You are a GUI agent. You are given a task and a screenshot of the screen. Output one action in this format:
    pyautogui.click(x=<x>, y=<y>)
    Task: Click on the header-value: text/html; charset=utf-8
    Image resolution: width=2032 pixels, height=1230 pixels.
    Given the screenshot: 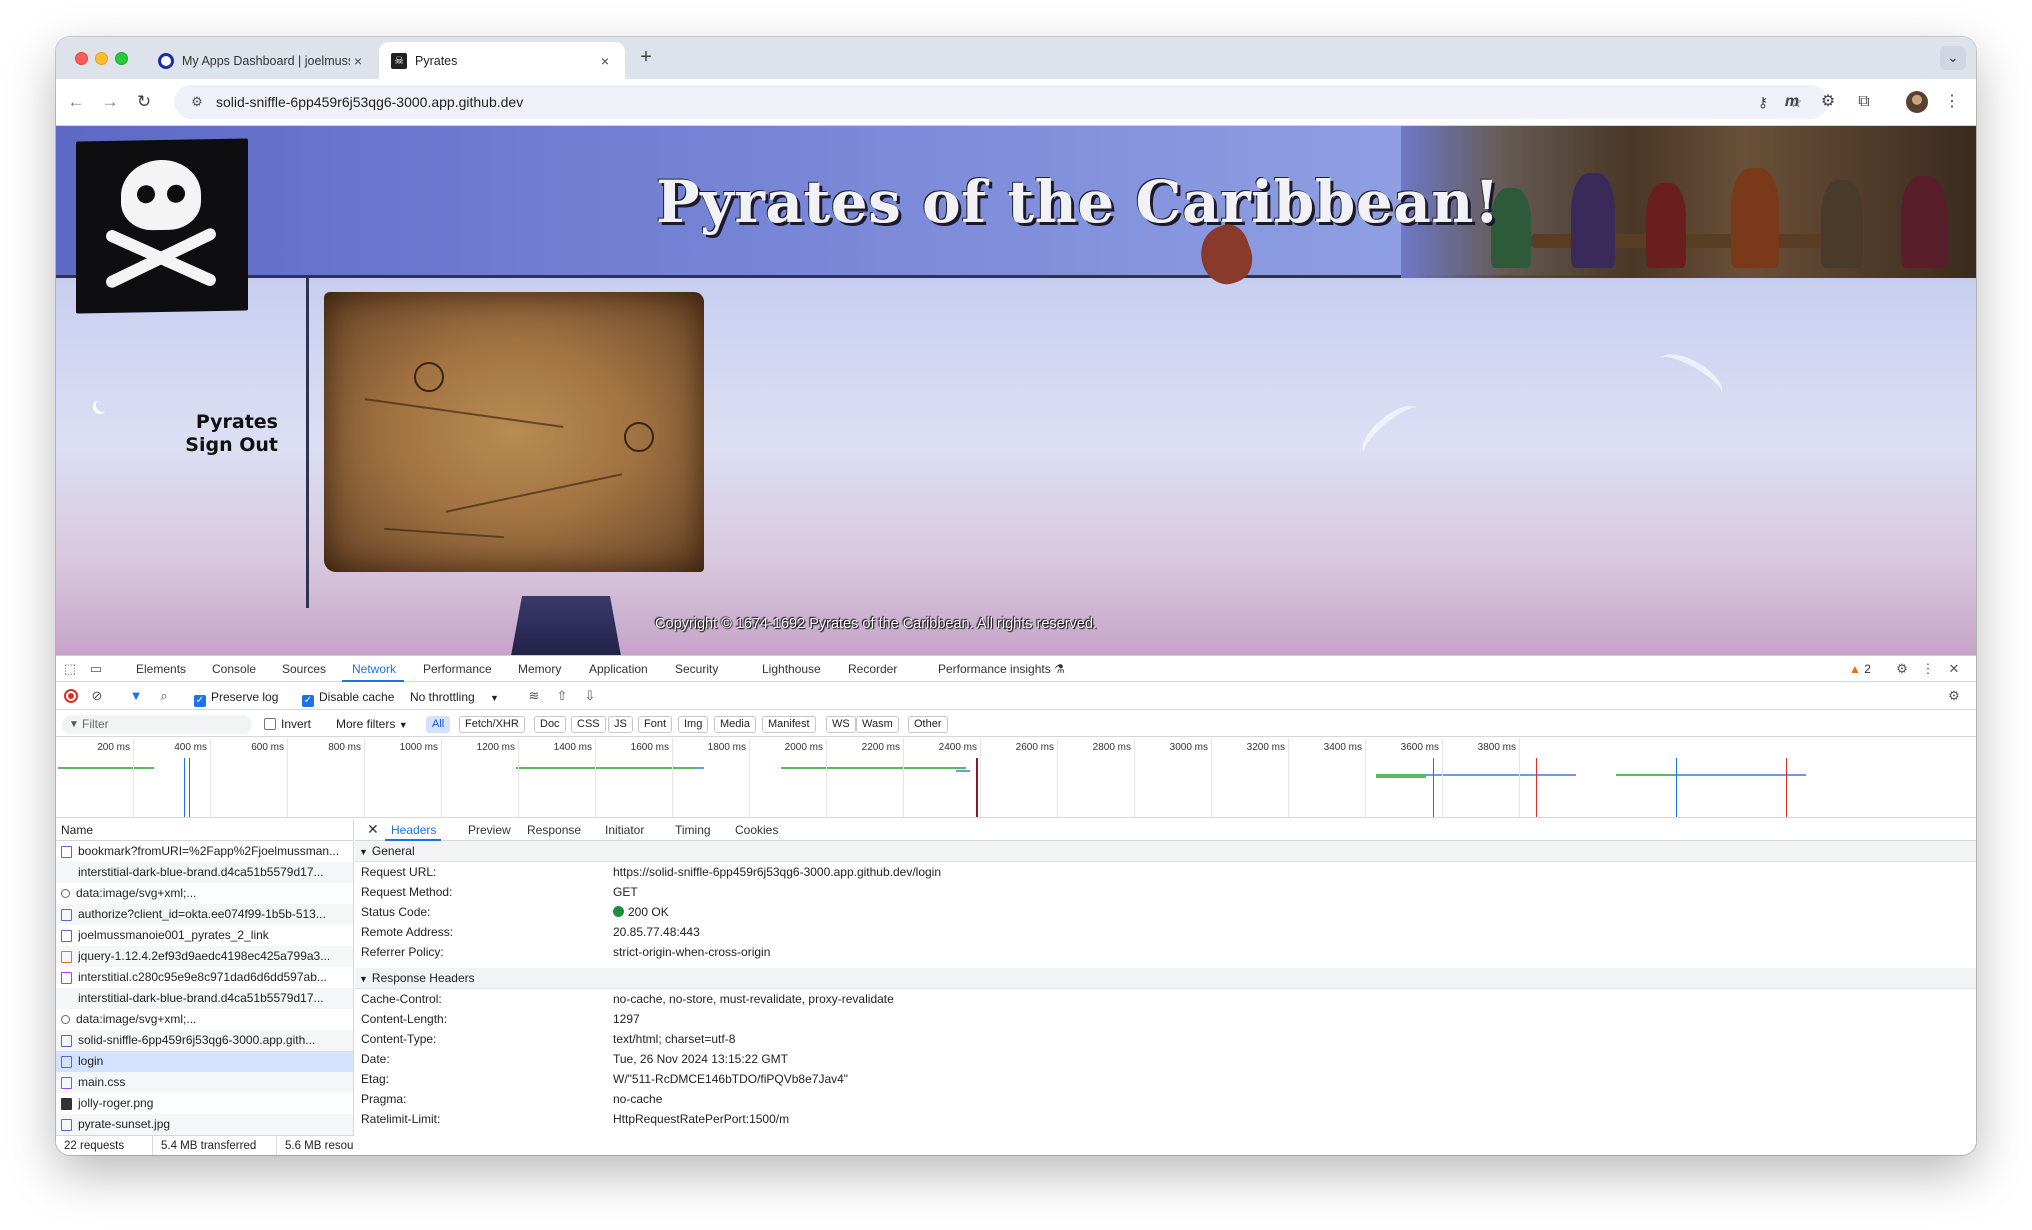 What is the action you would take?
    pyautogui.click(x=674, y=1039)
    